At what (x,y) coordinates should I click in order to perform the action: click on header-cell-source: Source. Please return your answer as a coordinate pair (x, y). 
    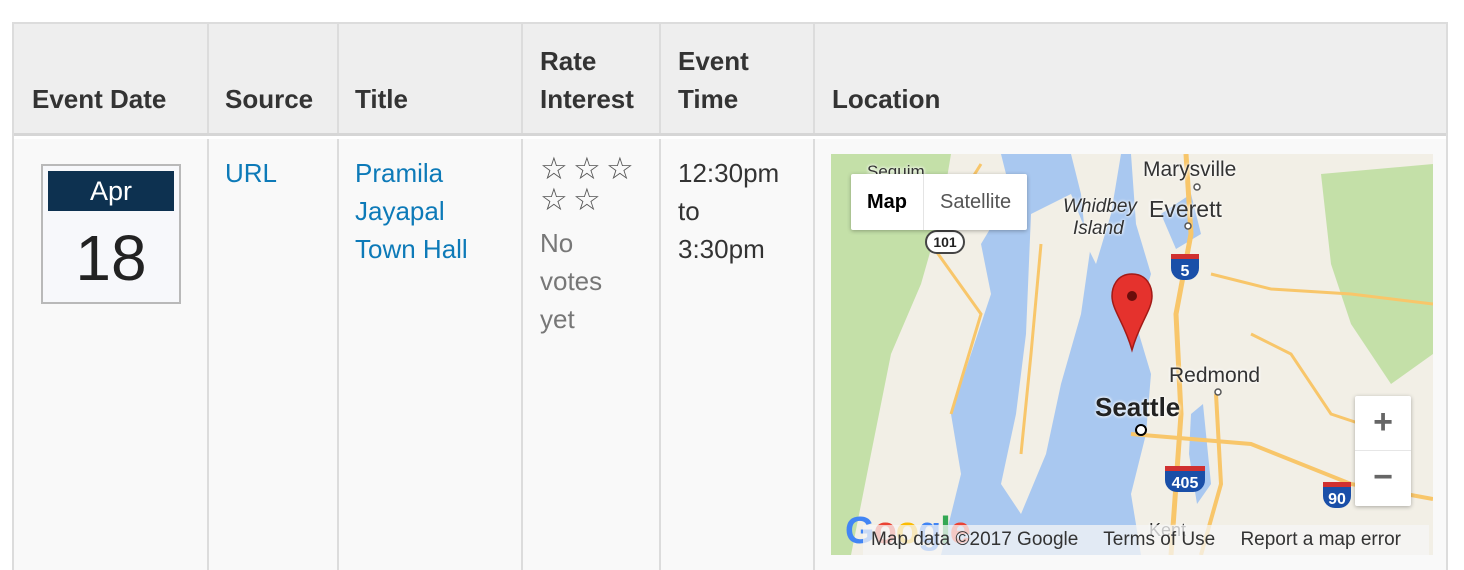
    Looking at the image, I should click on (274, 78).